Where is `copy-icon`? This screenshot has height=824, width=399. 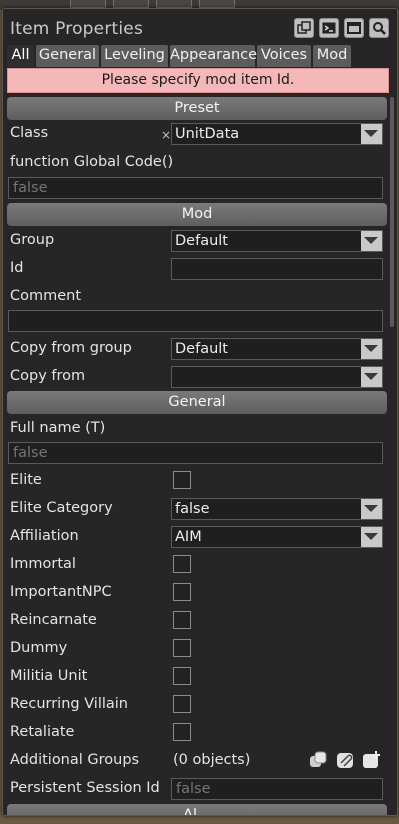
copy-icon is located at coordinates (304, 28).